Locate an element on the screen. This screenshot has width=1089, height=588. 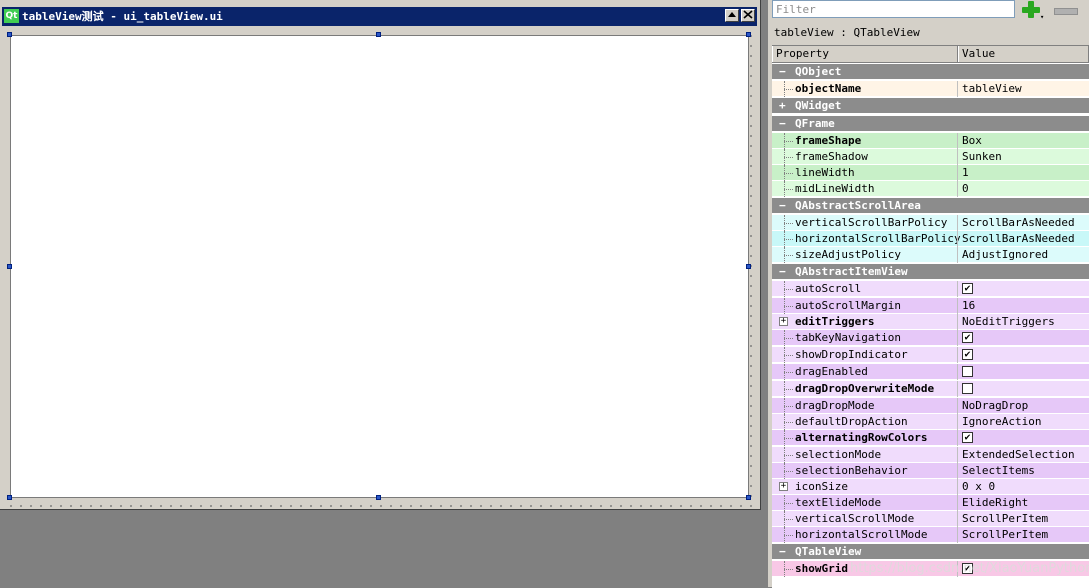
add-dynamic-property-button: ▾ is located at coordinates (1033, 10).